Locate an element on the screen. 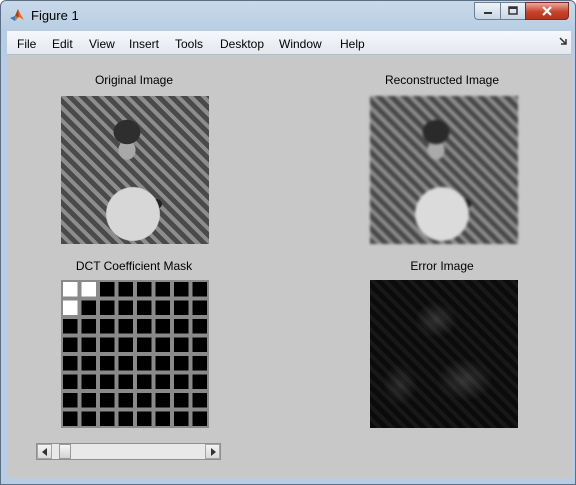 Image resolution: width=576 pixels, height=485 pixels. error-image-title: Error Image is located at coordinates (442, 266).